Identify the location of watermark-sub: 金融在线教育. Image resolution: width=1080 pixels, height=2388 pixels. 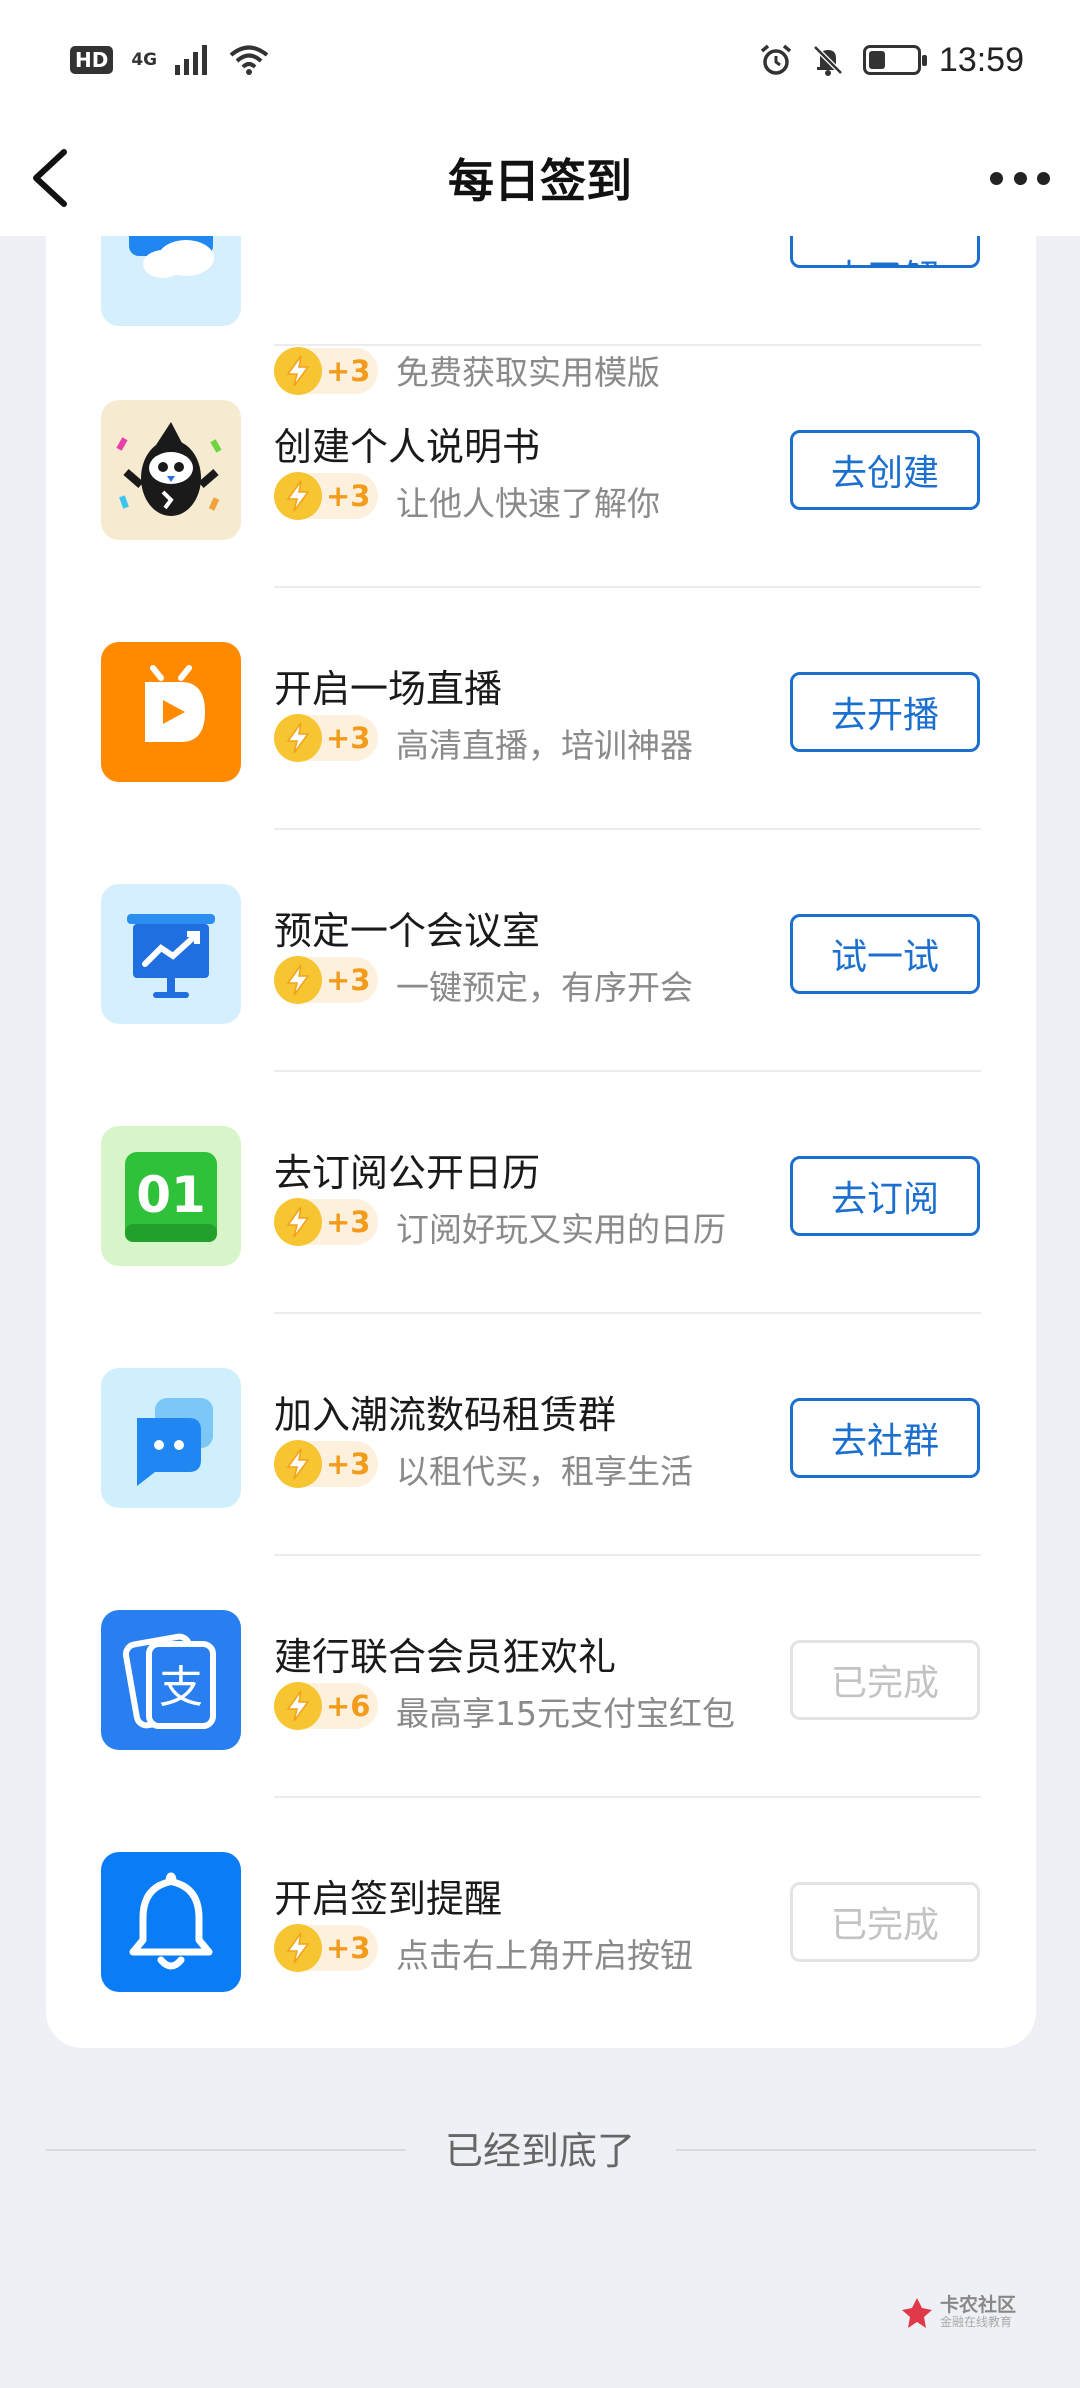
(976, 2322).